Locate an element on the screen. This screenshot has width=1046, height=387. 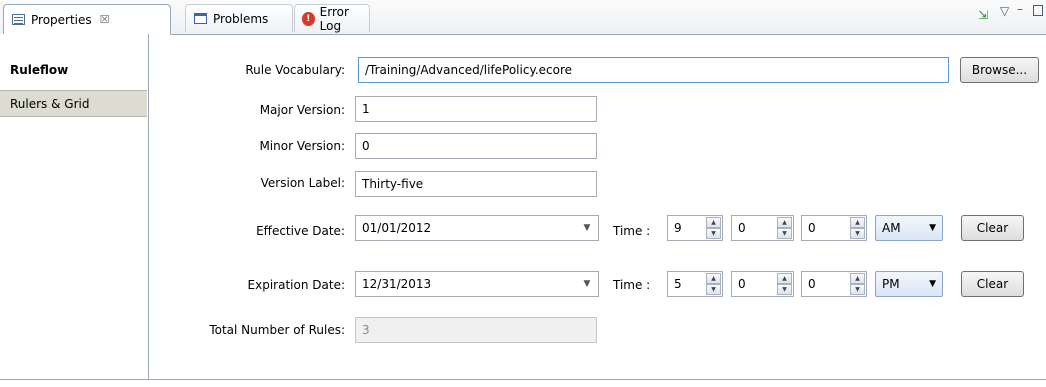
effective-minute-spinner: 0 ▲ ▼ is located at coordinates (762, 228).